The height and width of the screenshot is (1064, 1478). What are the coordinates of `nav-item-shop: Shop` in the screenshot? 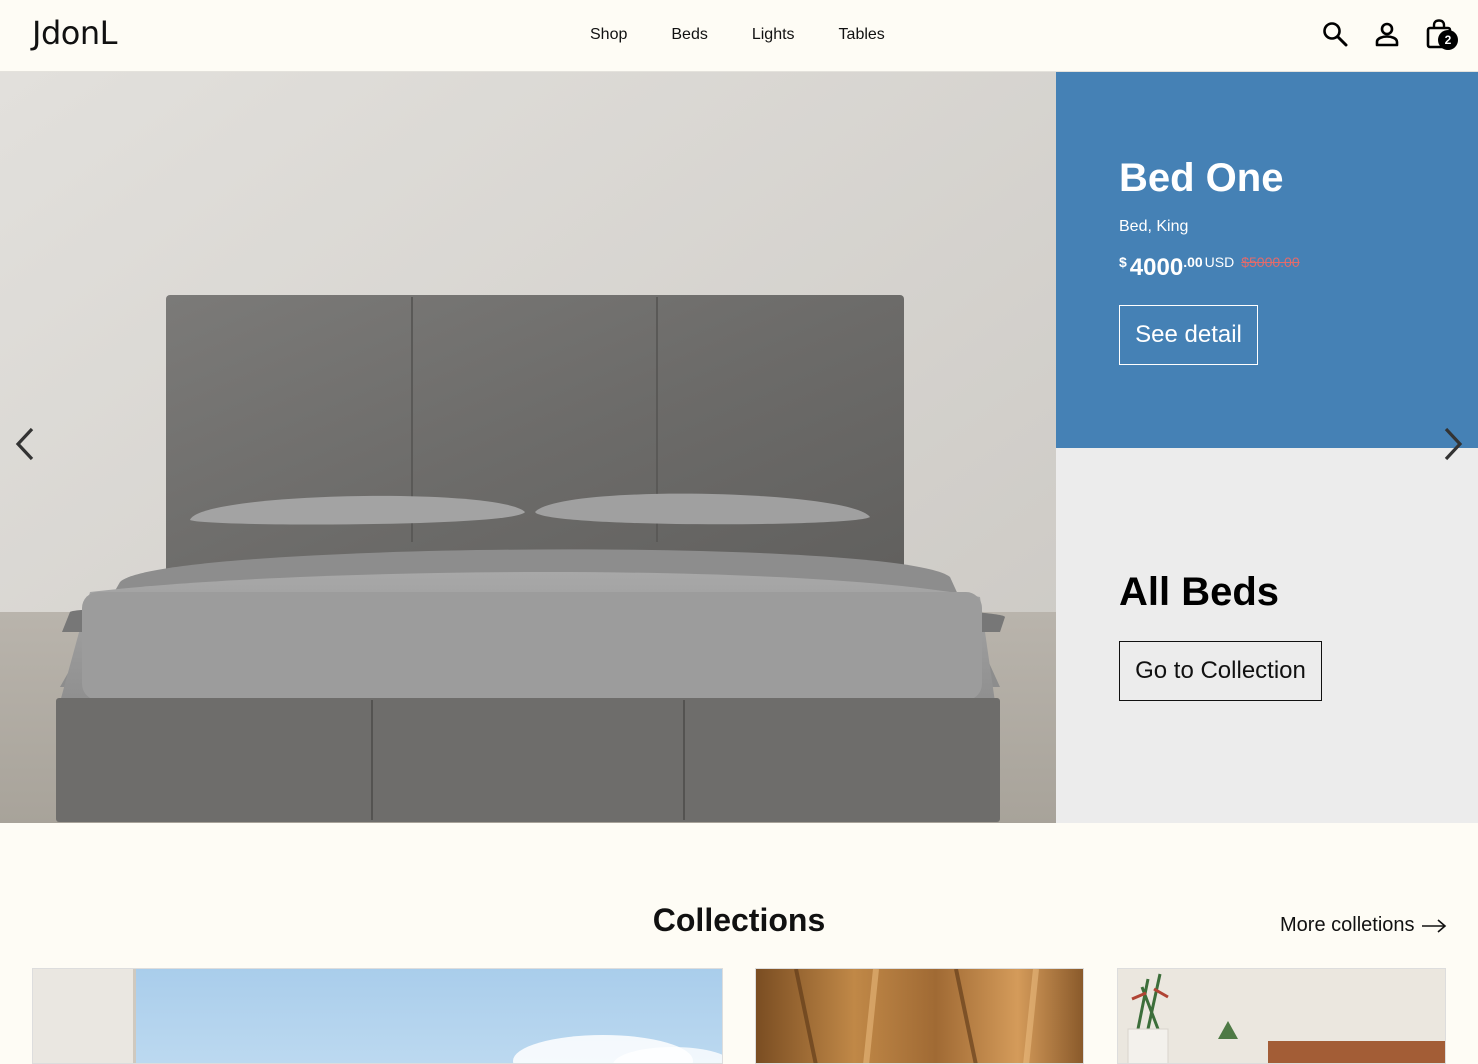 It's located at (608, 35).